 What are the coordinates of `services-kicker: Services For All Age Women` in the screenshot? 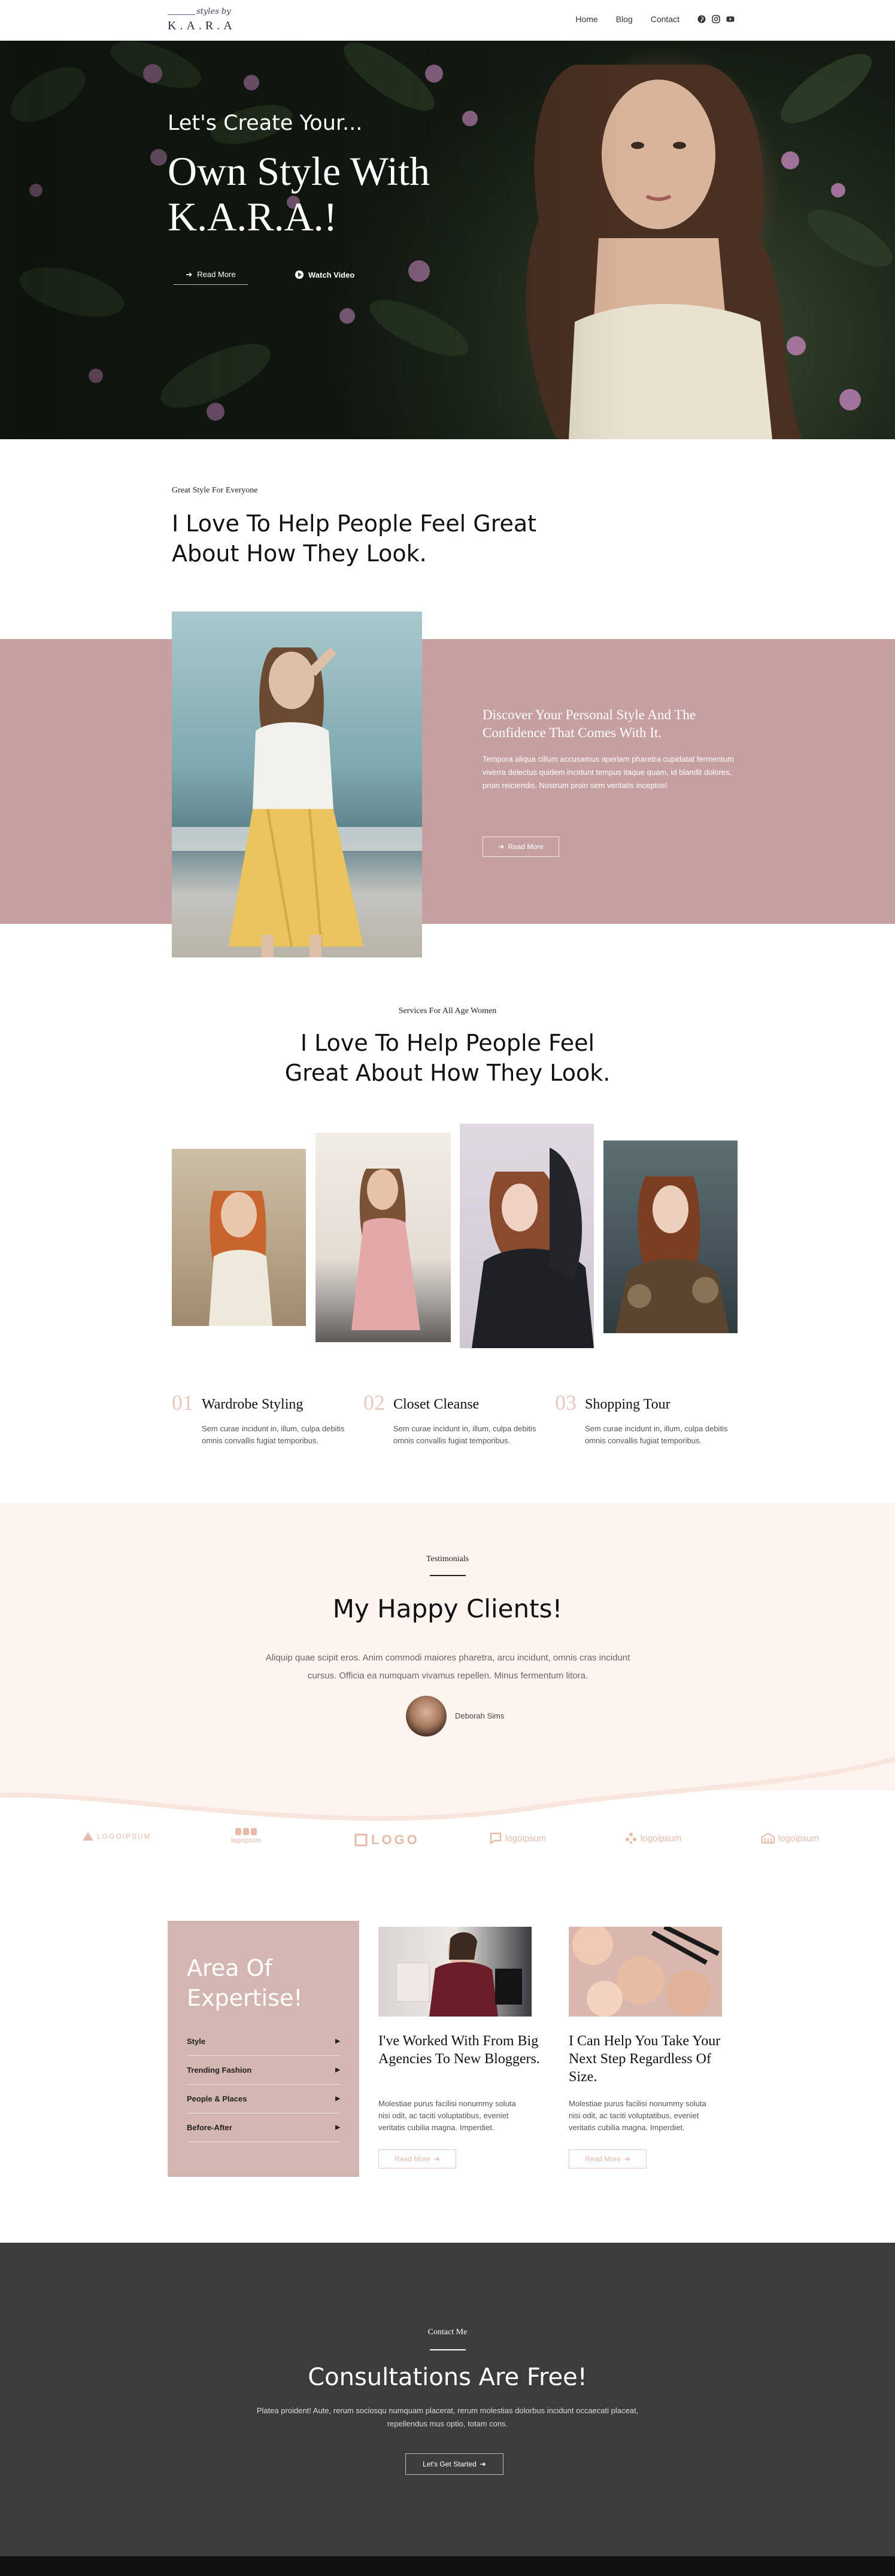 It's located at (448, 1011).